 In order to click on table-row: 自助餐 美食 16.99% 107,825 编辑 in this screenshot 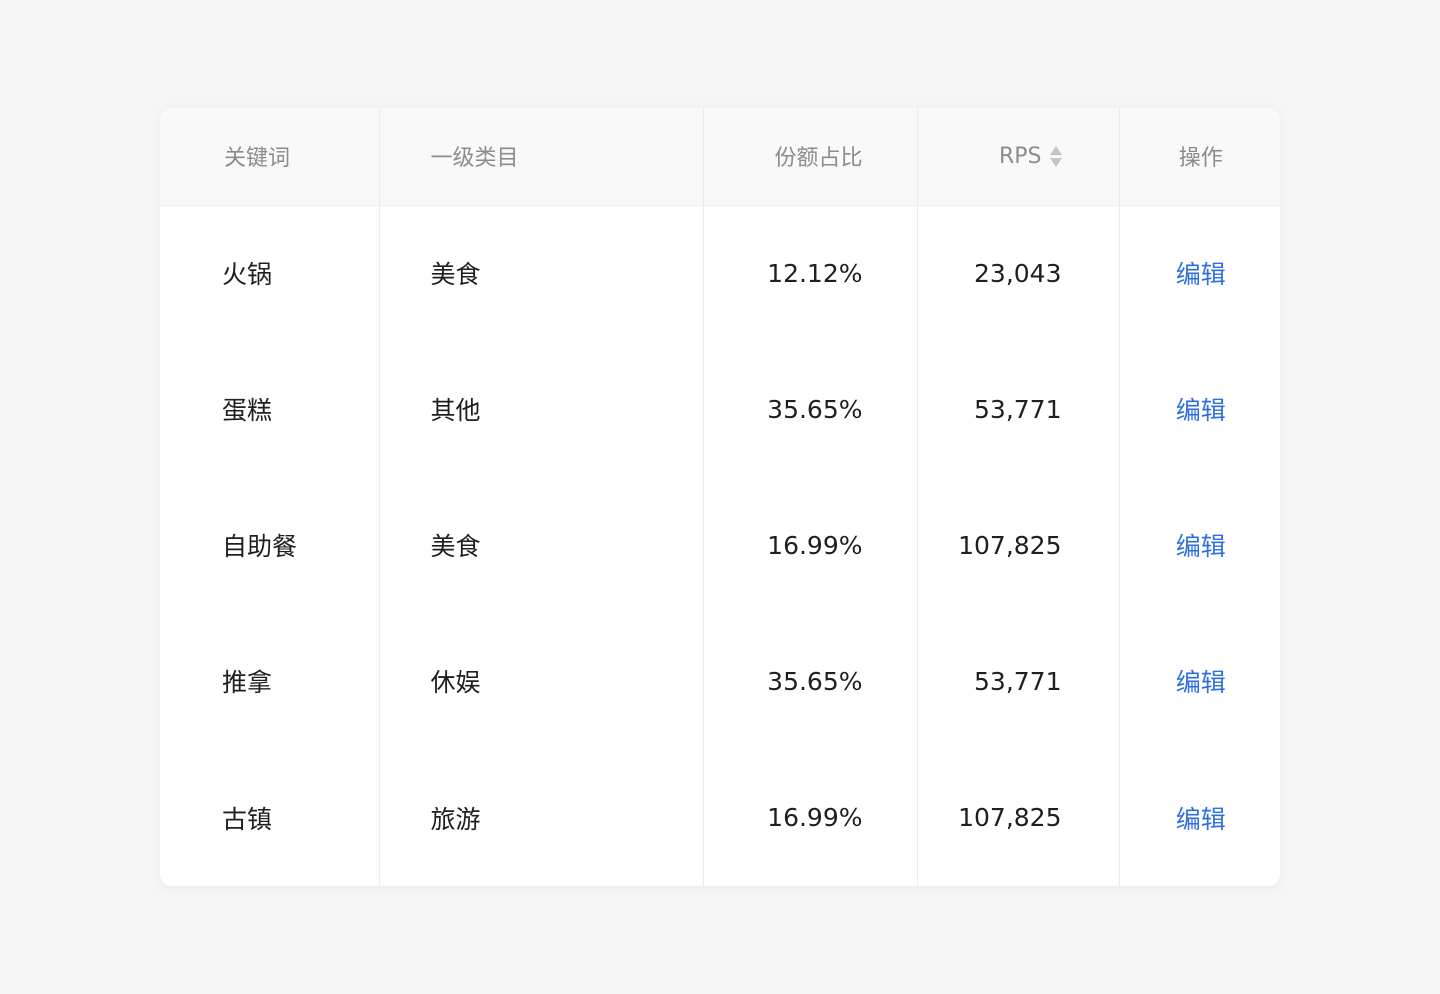, I will do `click(720, 545)`.